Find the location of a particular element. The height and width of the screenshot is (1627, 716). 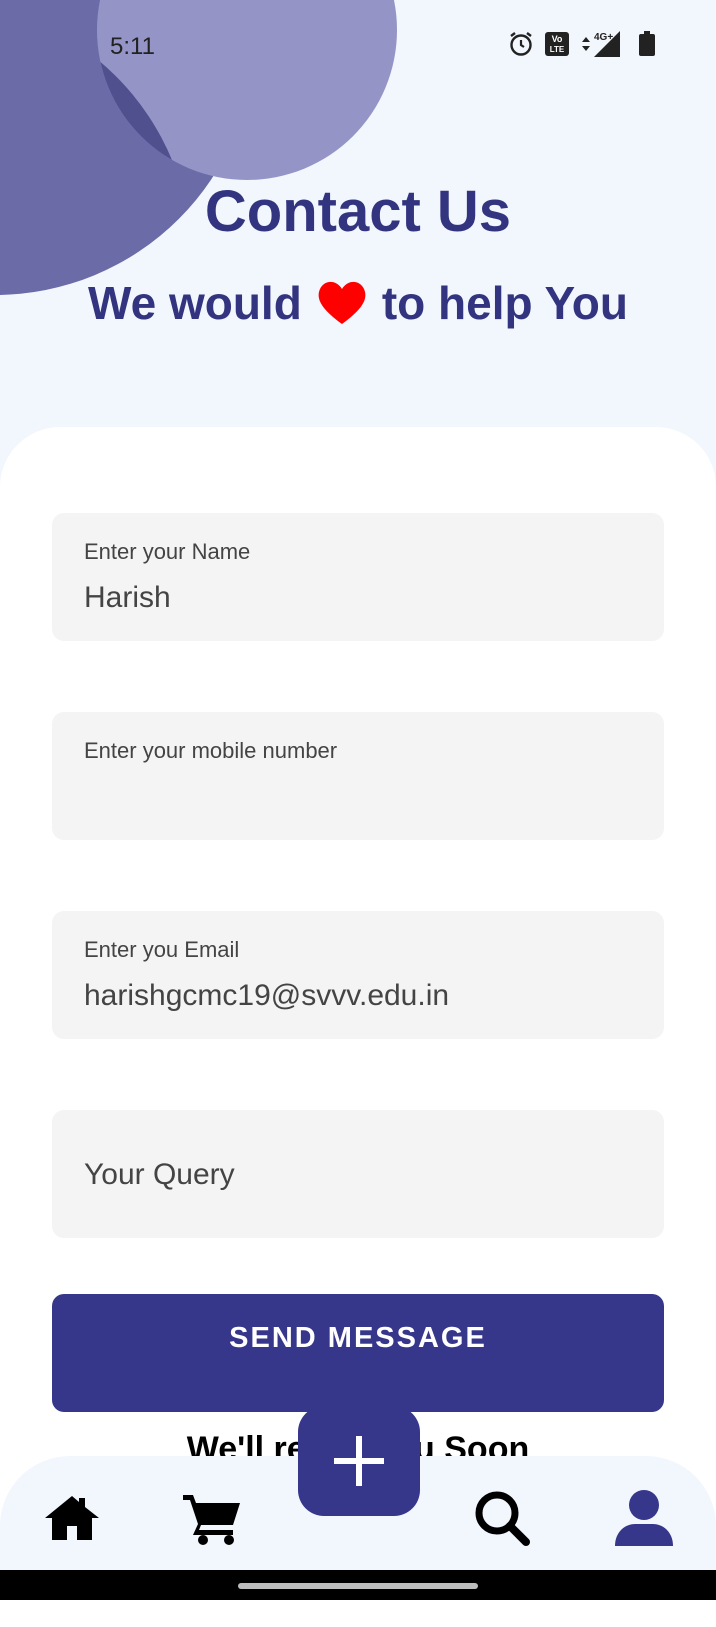

name-field-value: Harish is located at coordinates (127, 598).